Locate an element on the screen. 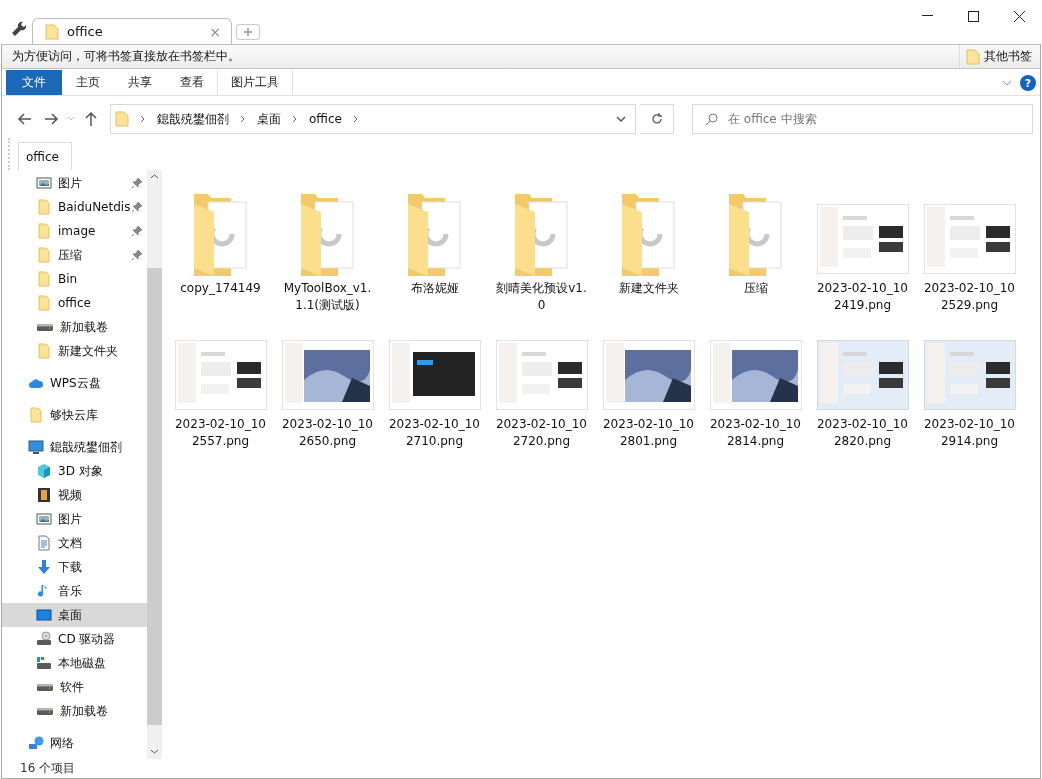 The width and height of the screenshot is (1042, 779). chevron-down-icon is located at coordinates (621, 119).